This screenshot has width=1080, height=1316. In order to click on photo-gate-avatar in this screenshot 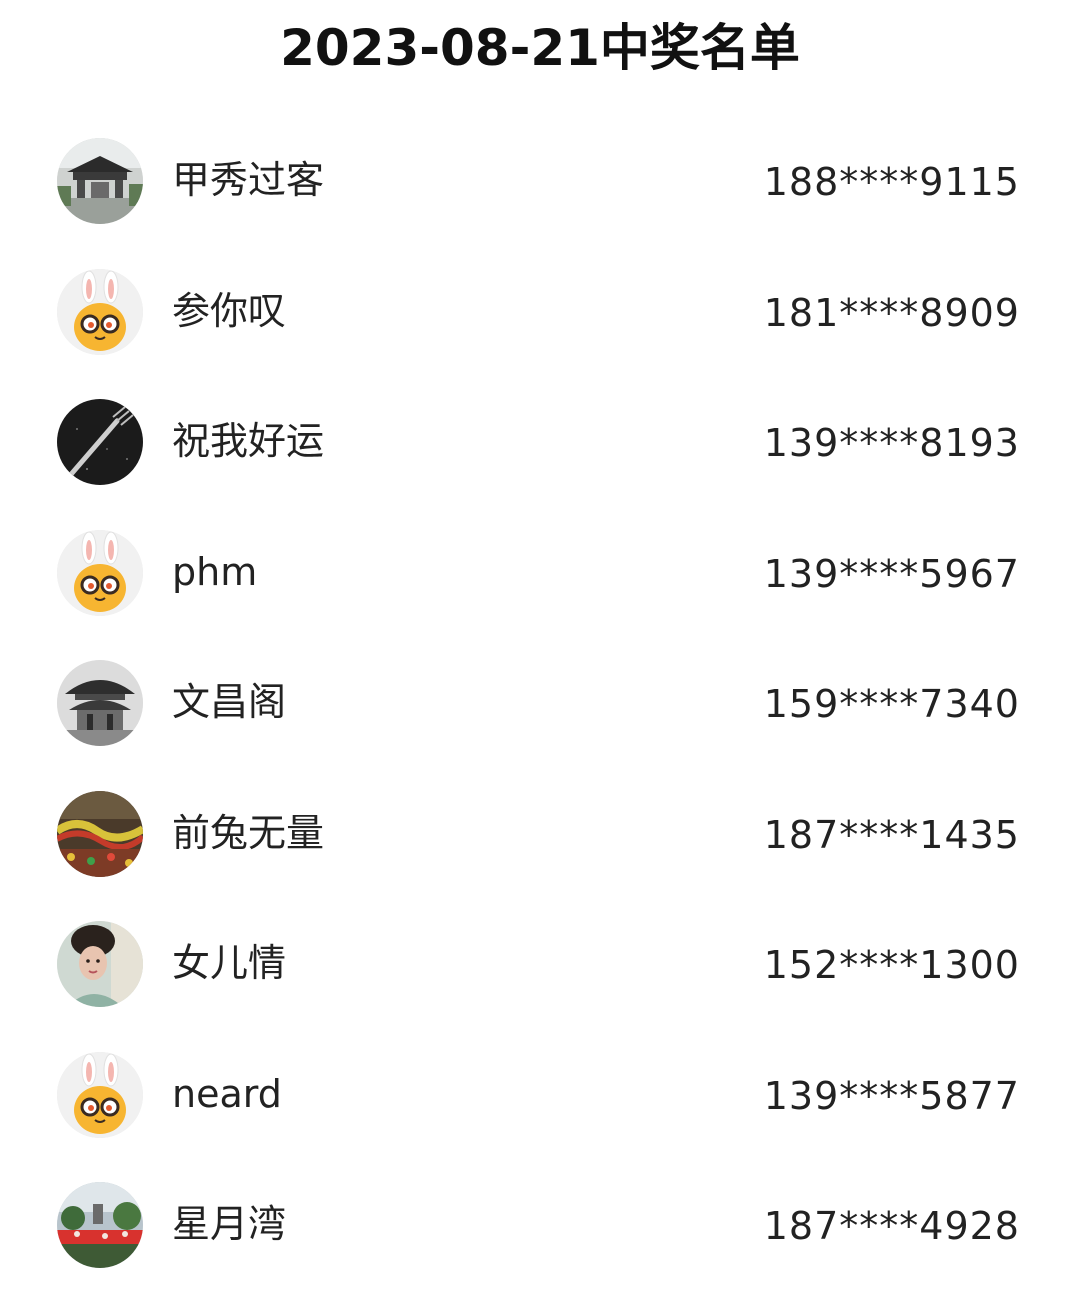, I will do `click(100, 181)`.